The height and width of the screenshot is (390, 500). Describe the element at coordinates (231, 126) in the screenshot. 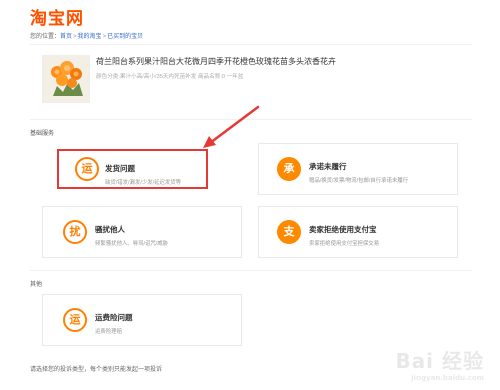

I see `annotation-arrow` at that location.